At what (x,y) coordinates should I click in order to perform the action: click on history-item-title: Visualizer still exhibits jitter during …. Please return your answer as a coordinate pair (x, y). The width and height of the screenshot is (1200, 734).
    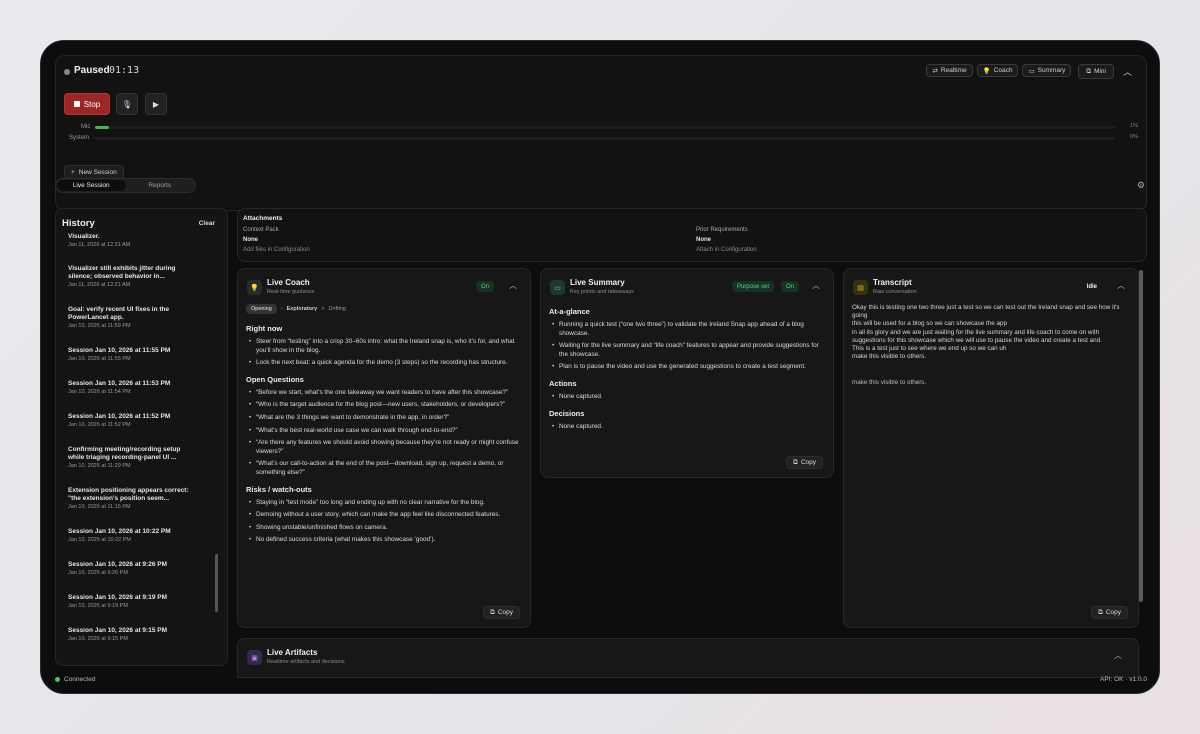
    Looking at the image, I should click on (122, 272).